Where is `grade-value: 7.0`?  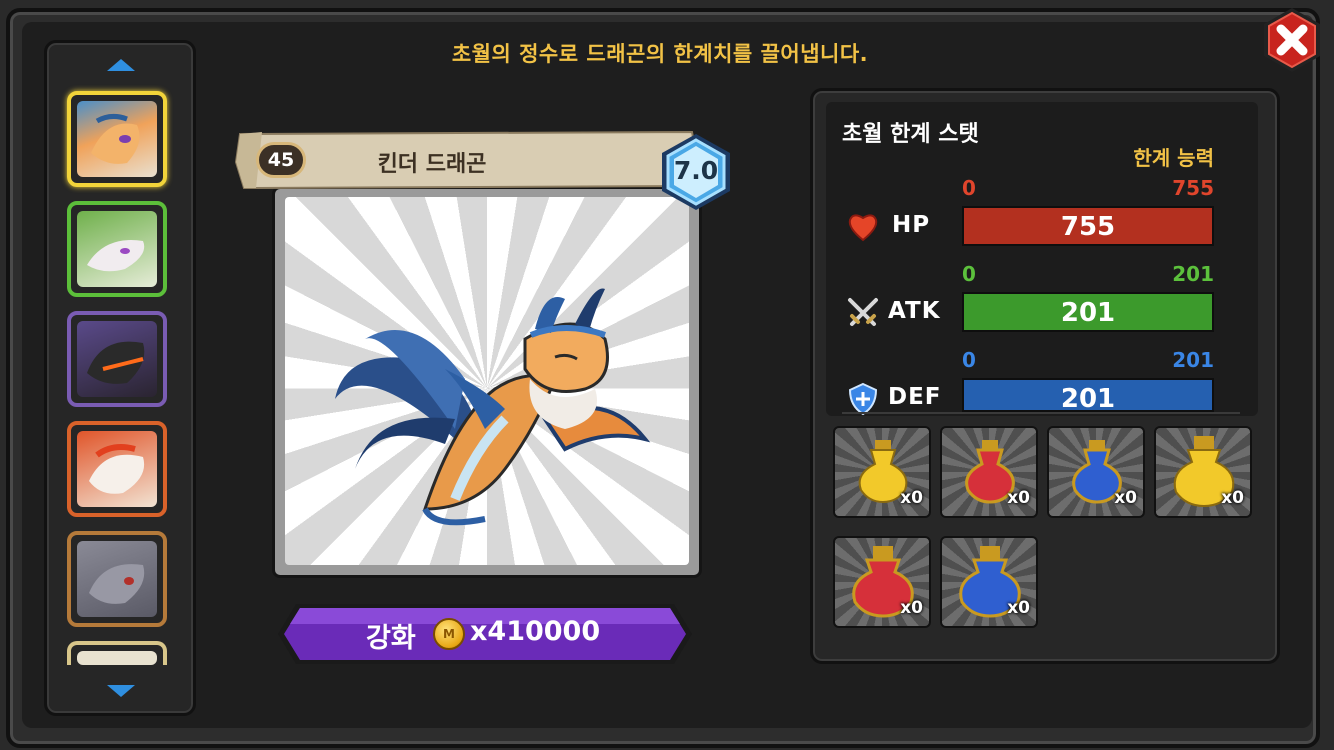
grade-value: 7.0 is located at coordinates (696, 170).